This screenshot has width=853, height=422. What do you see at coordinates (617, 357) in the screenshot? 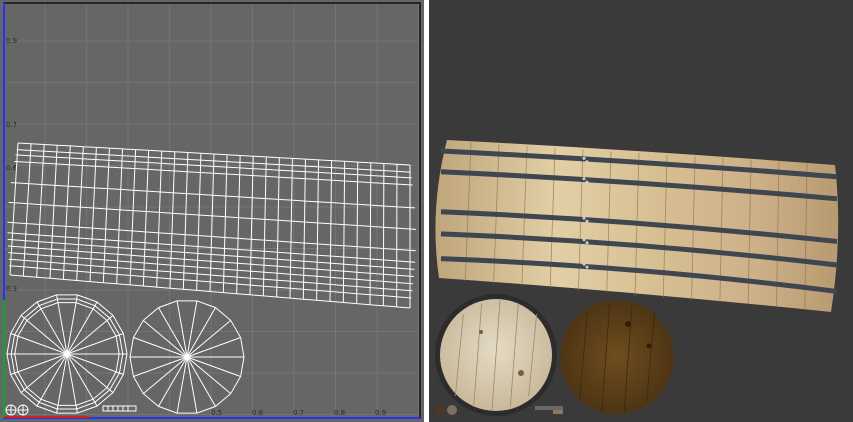
I see `barrel-lid-dark-texture` at bounding box center [617, 357].